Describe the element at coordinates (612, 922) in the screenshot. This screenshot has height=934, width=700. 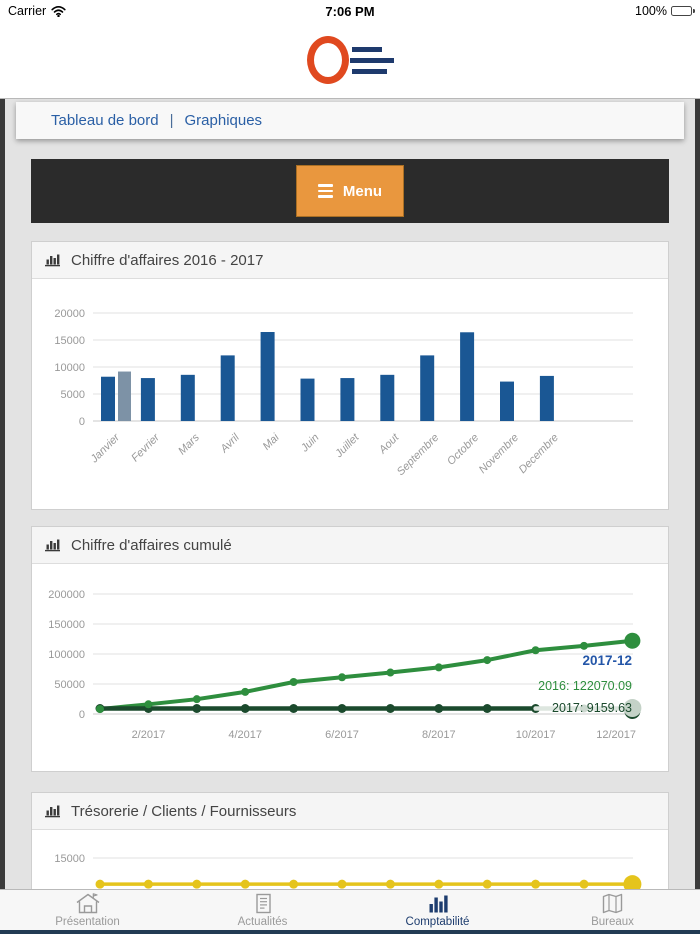
I see `tab-label: Bureaux` at that location.